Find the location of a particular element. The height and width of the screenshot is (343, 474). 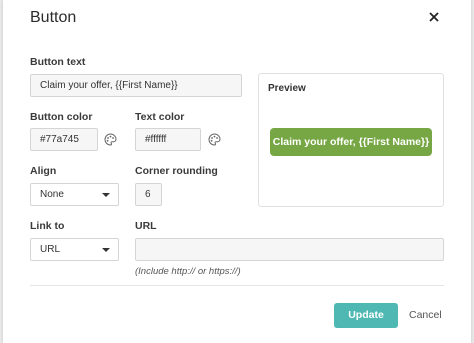

dialog-title: Button is located at coordinates (53, 17).